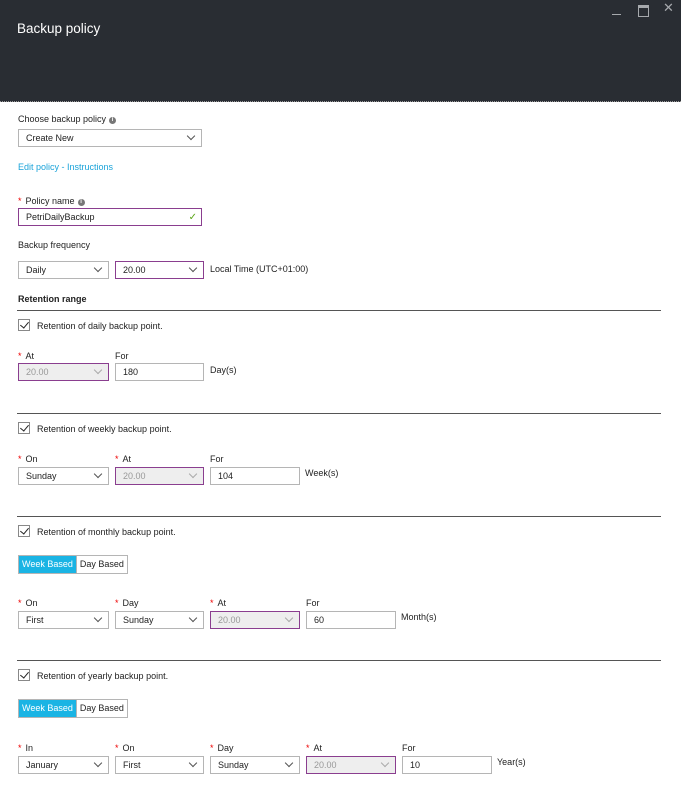  What do you see at coordinates (104, 429) in the screenshot?
I see `weekly-retention-label: Retention of weekly backup point.` at bounding box center [104, 429].